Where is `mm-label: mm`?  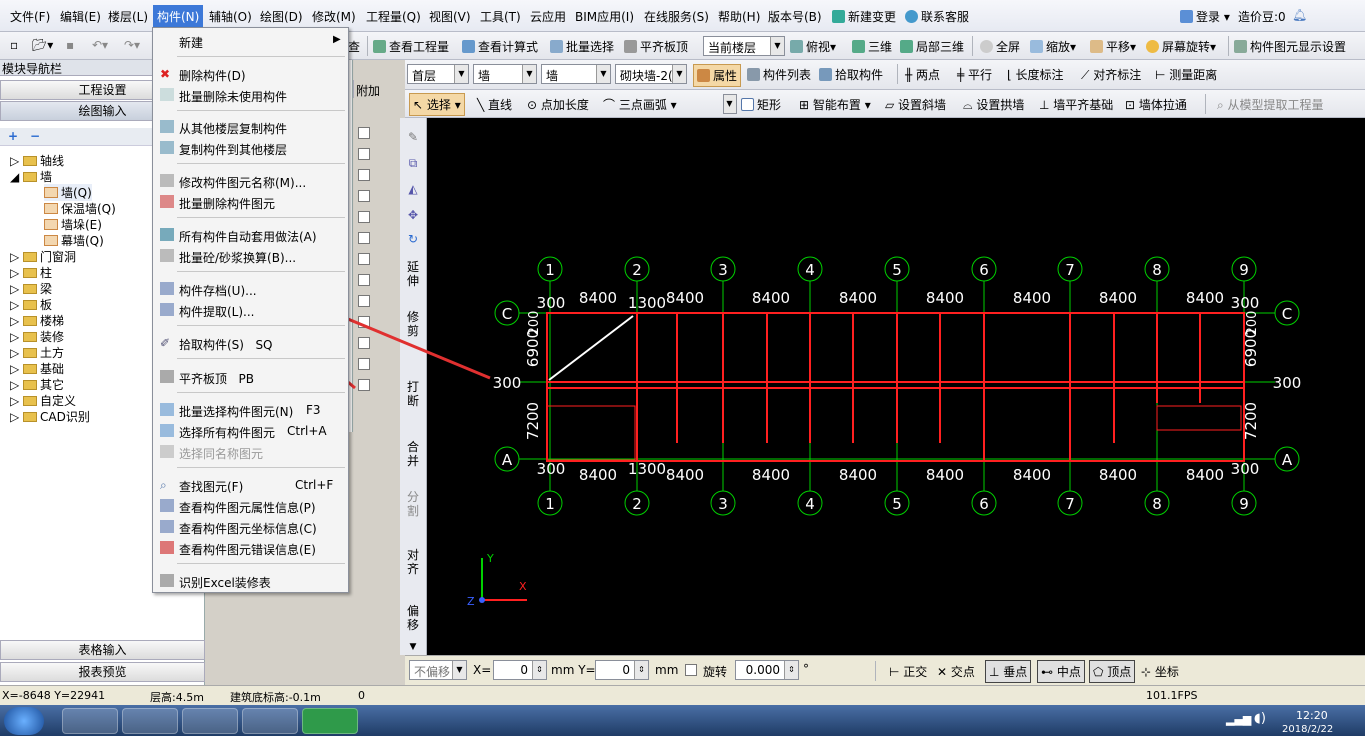 mm-label: mm is located at coordinates (667, 670).